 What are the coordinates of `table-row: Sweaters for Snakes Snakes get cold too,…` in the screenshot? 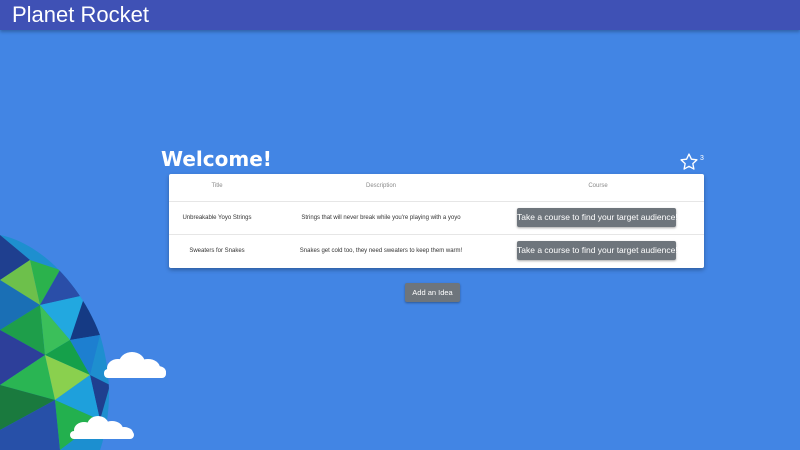 It's located at (436, 250).